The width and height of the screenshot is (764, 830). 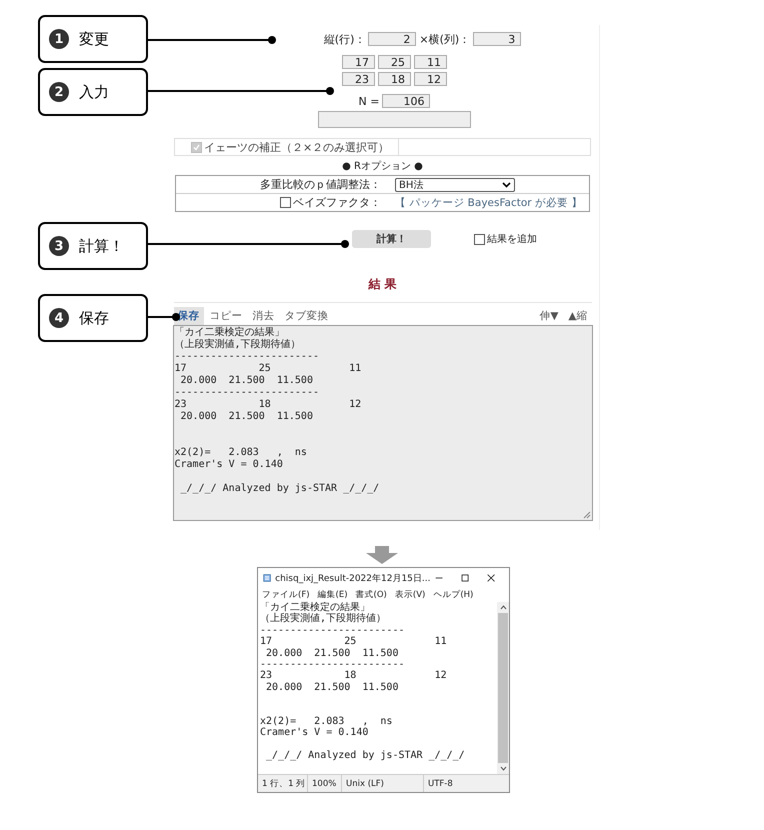 What do you see at coordinates (490, 578) in the screenshot?
I see `close-icon` at bounding box center [490, 578].